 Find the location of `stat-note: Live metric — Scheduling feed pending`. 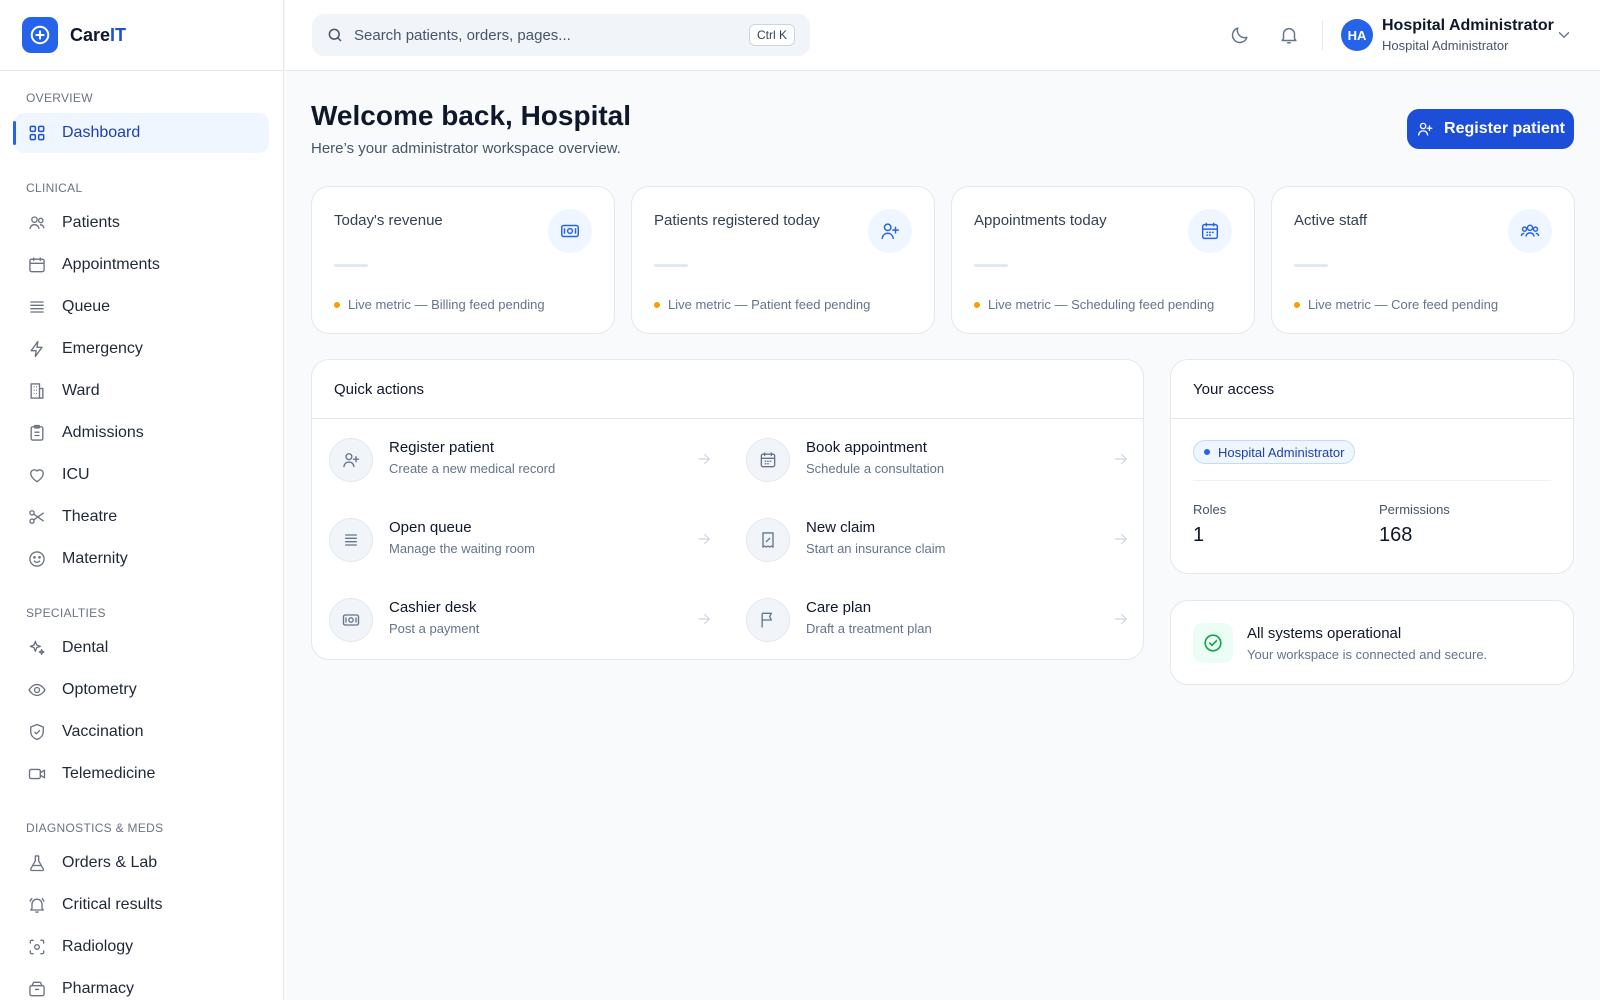

stat-note: Live metric — Scheduling feed pending is located at coordinates (1094, 304).